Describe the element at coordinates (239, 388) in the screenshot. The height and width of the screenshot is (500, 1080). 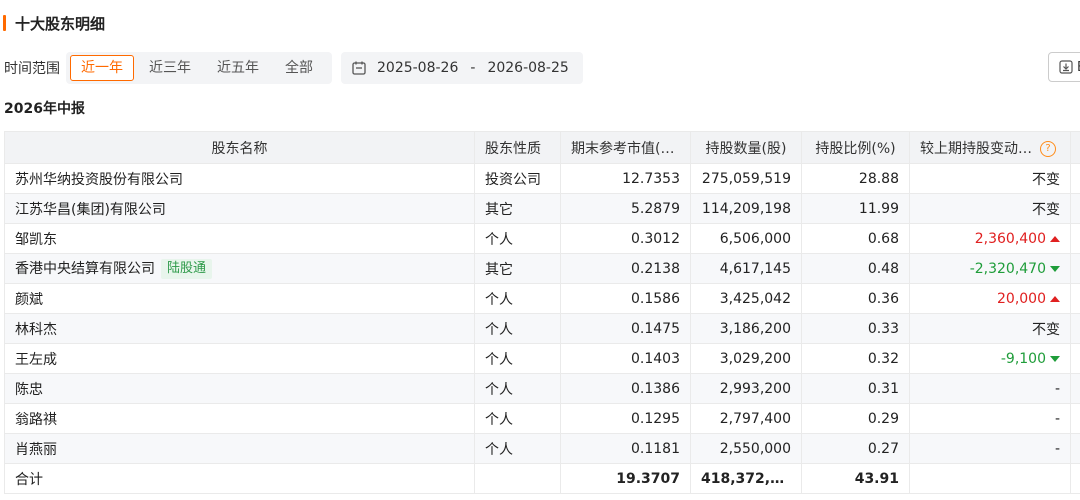
I see `holder-name-cell: 陈忠` at that location.